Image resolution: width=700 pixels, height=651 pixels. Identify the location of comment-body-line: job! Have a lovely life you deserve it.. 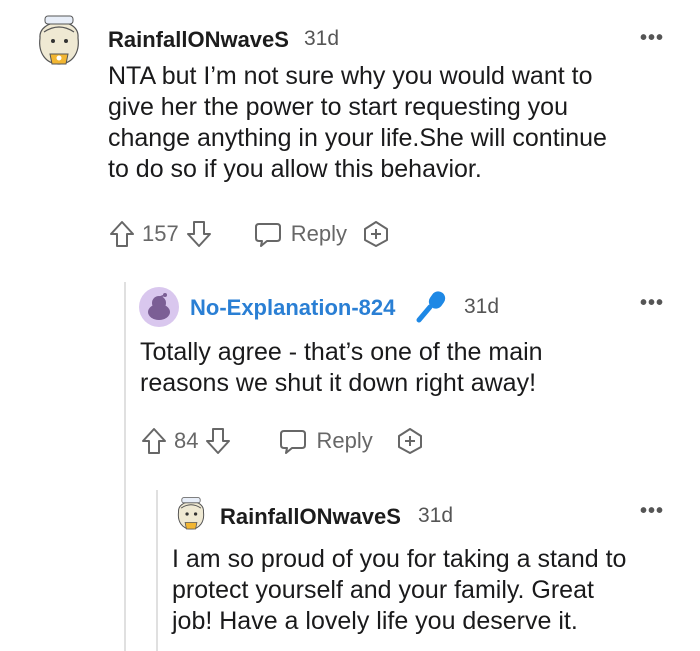
(375, 621).